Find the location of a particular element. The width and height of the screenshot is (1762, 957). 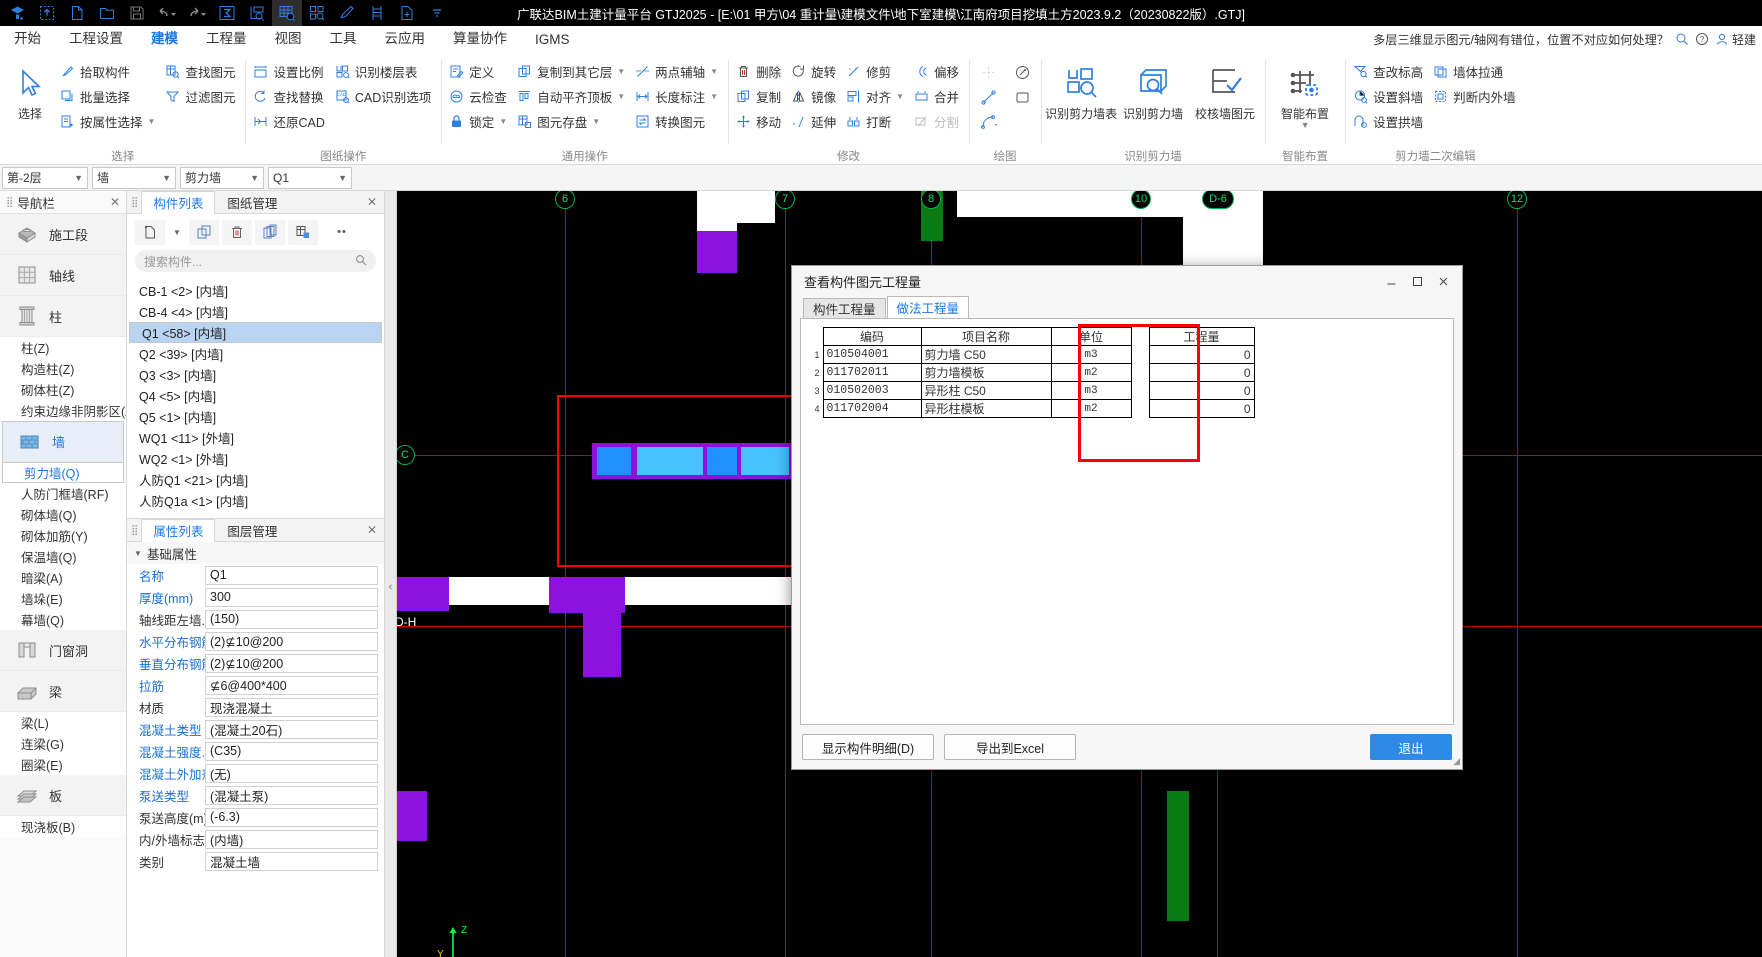

property-value: (混凝土泵) is located at coordinates (291, 795).